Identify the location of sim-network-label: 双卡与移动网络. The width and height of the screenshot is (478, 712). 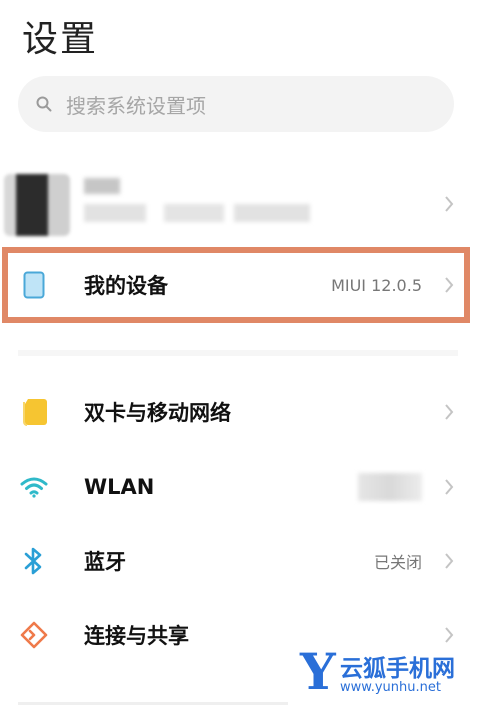
(157, 413).